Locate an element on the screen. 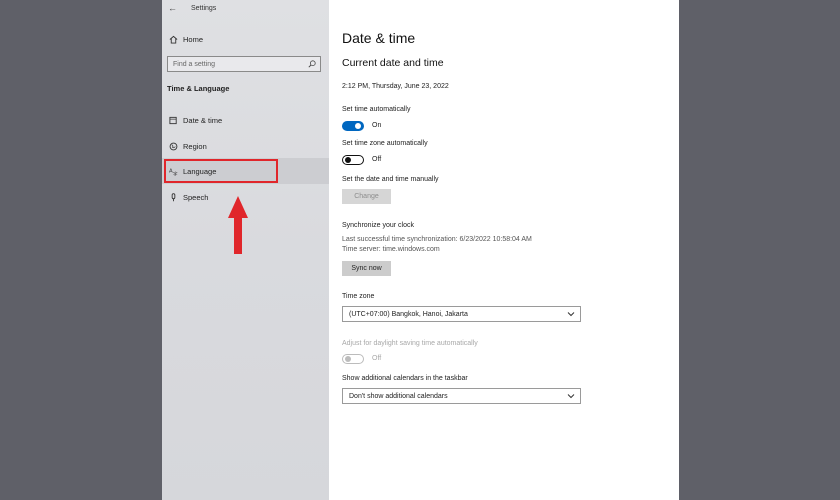  time-zone-select: (UTC+07:00) Bangkok, Hanoi, Jakarta is located at coordinates (461, 314).